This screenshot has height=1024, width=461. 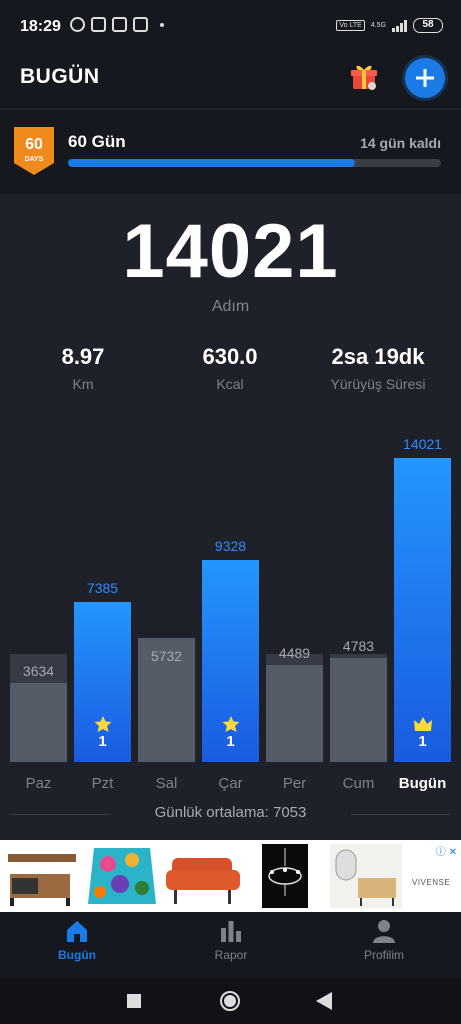 What do you see at coordinates (230, 650) in the screenshot?
I see `chart-bar-group: 9328 1` at bounding box center [230, 650].